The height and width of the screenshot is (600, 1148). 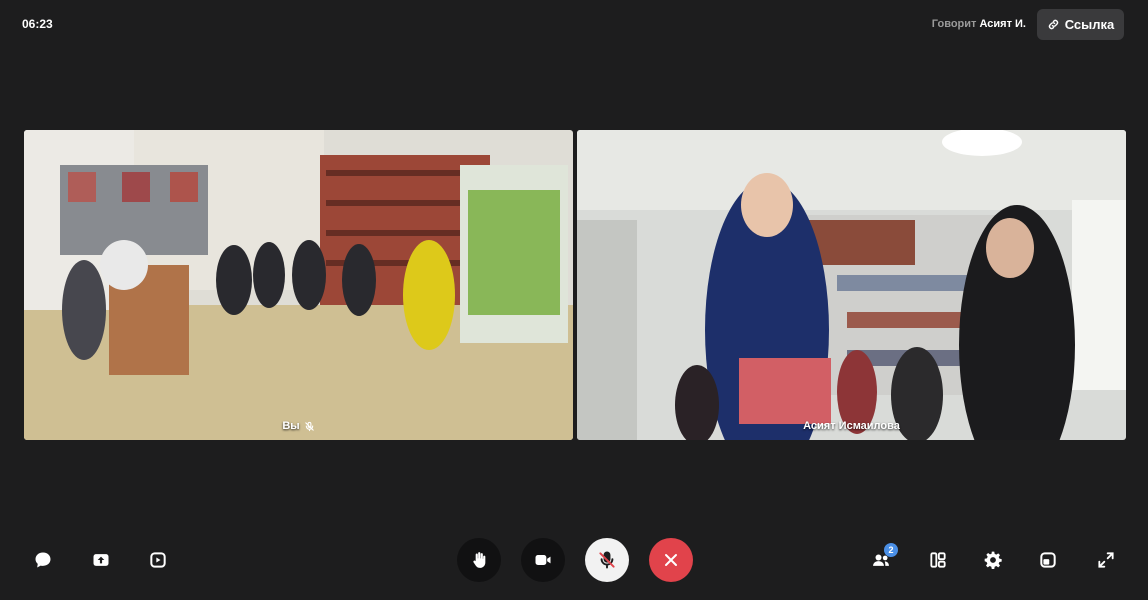 I want to click on speaker-tile-label: Асият Исмаилова, so click(x=851, y=426).